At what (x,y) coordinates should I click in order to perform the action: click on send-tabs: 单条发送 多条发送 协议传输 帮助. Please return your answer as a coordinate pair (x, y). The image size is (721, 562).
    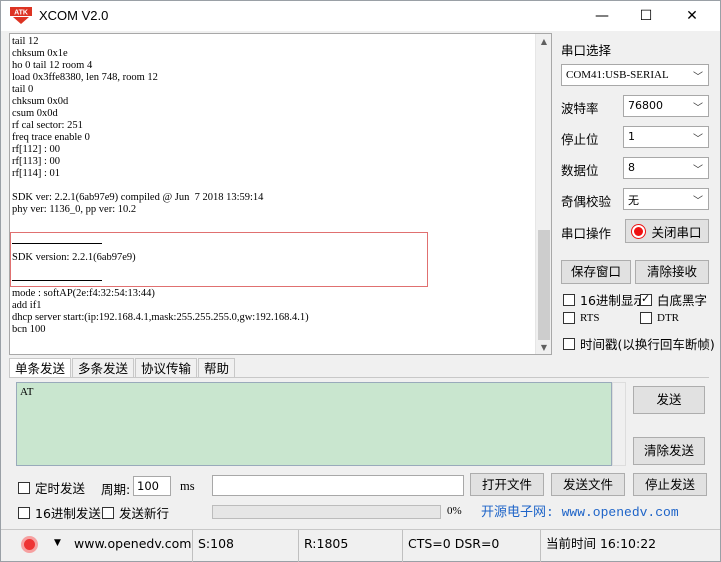
    Looking at the image, I should click on (122, 368).